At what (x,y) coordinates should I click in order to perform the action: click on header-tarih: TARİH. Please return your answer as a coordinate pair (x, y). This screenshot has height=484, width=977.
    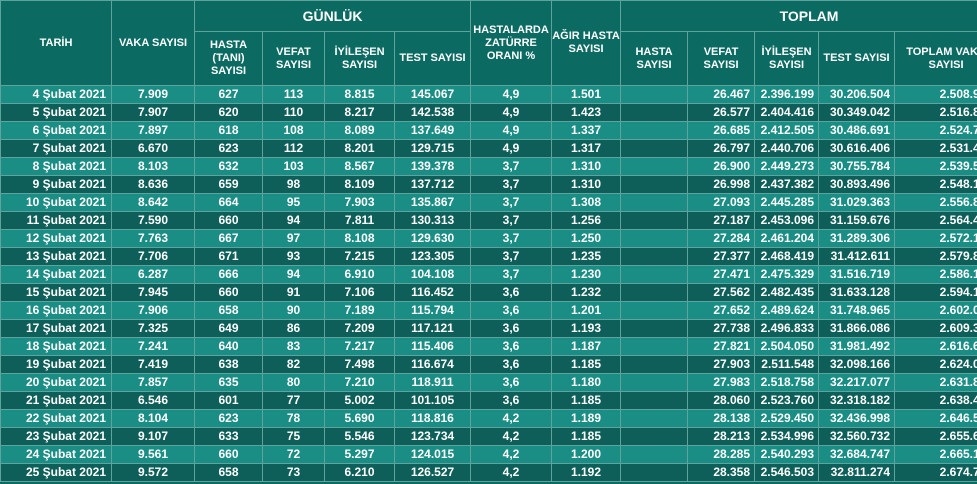
    Looking at the image, I should click on (56, 43).